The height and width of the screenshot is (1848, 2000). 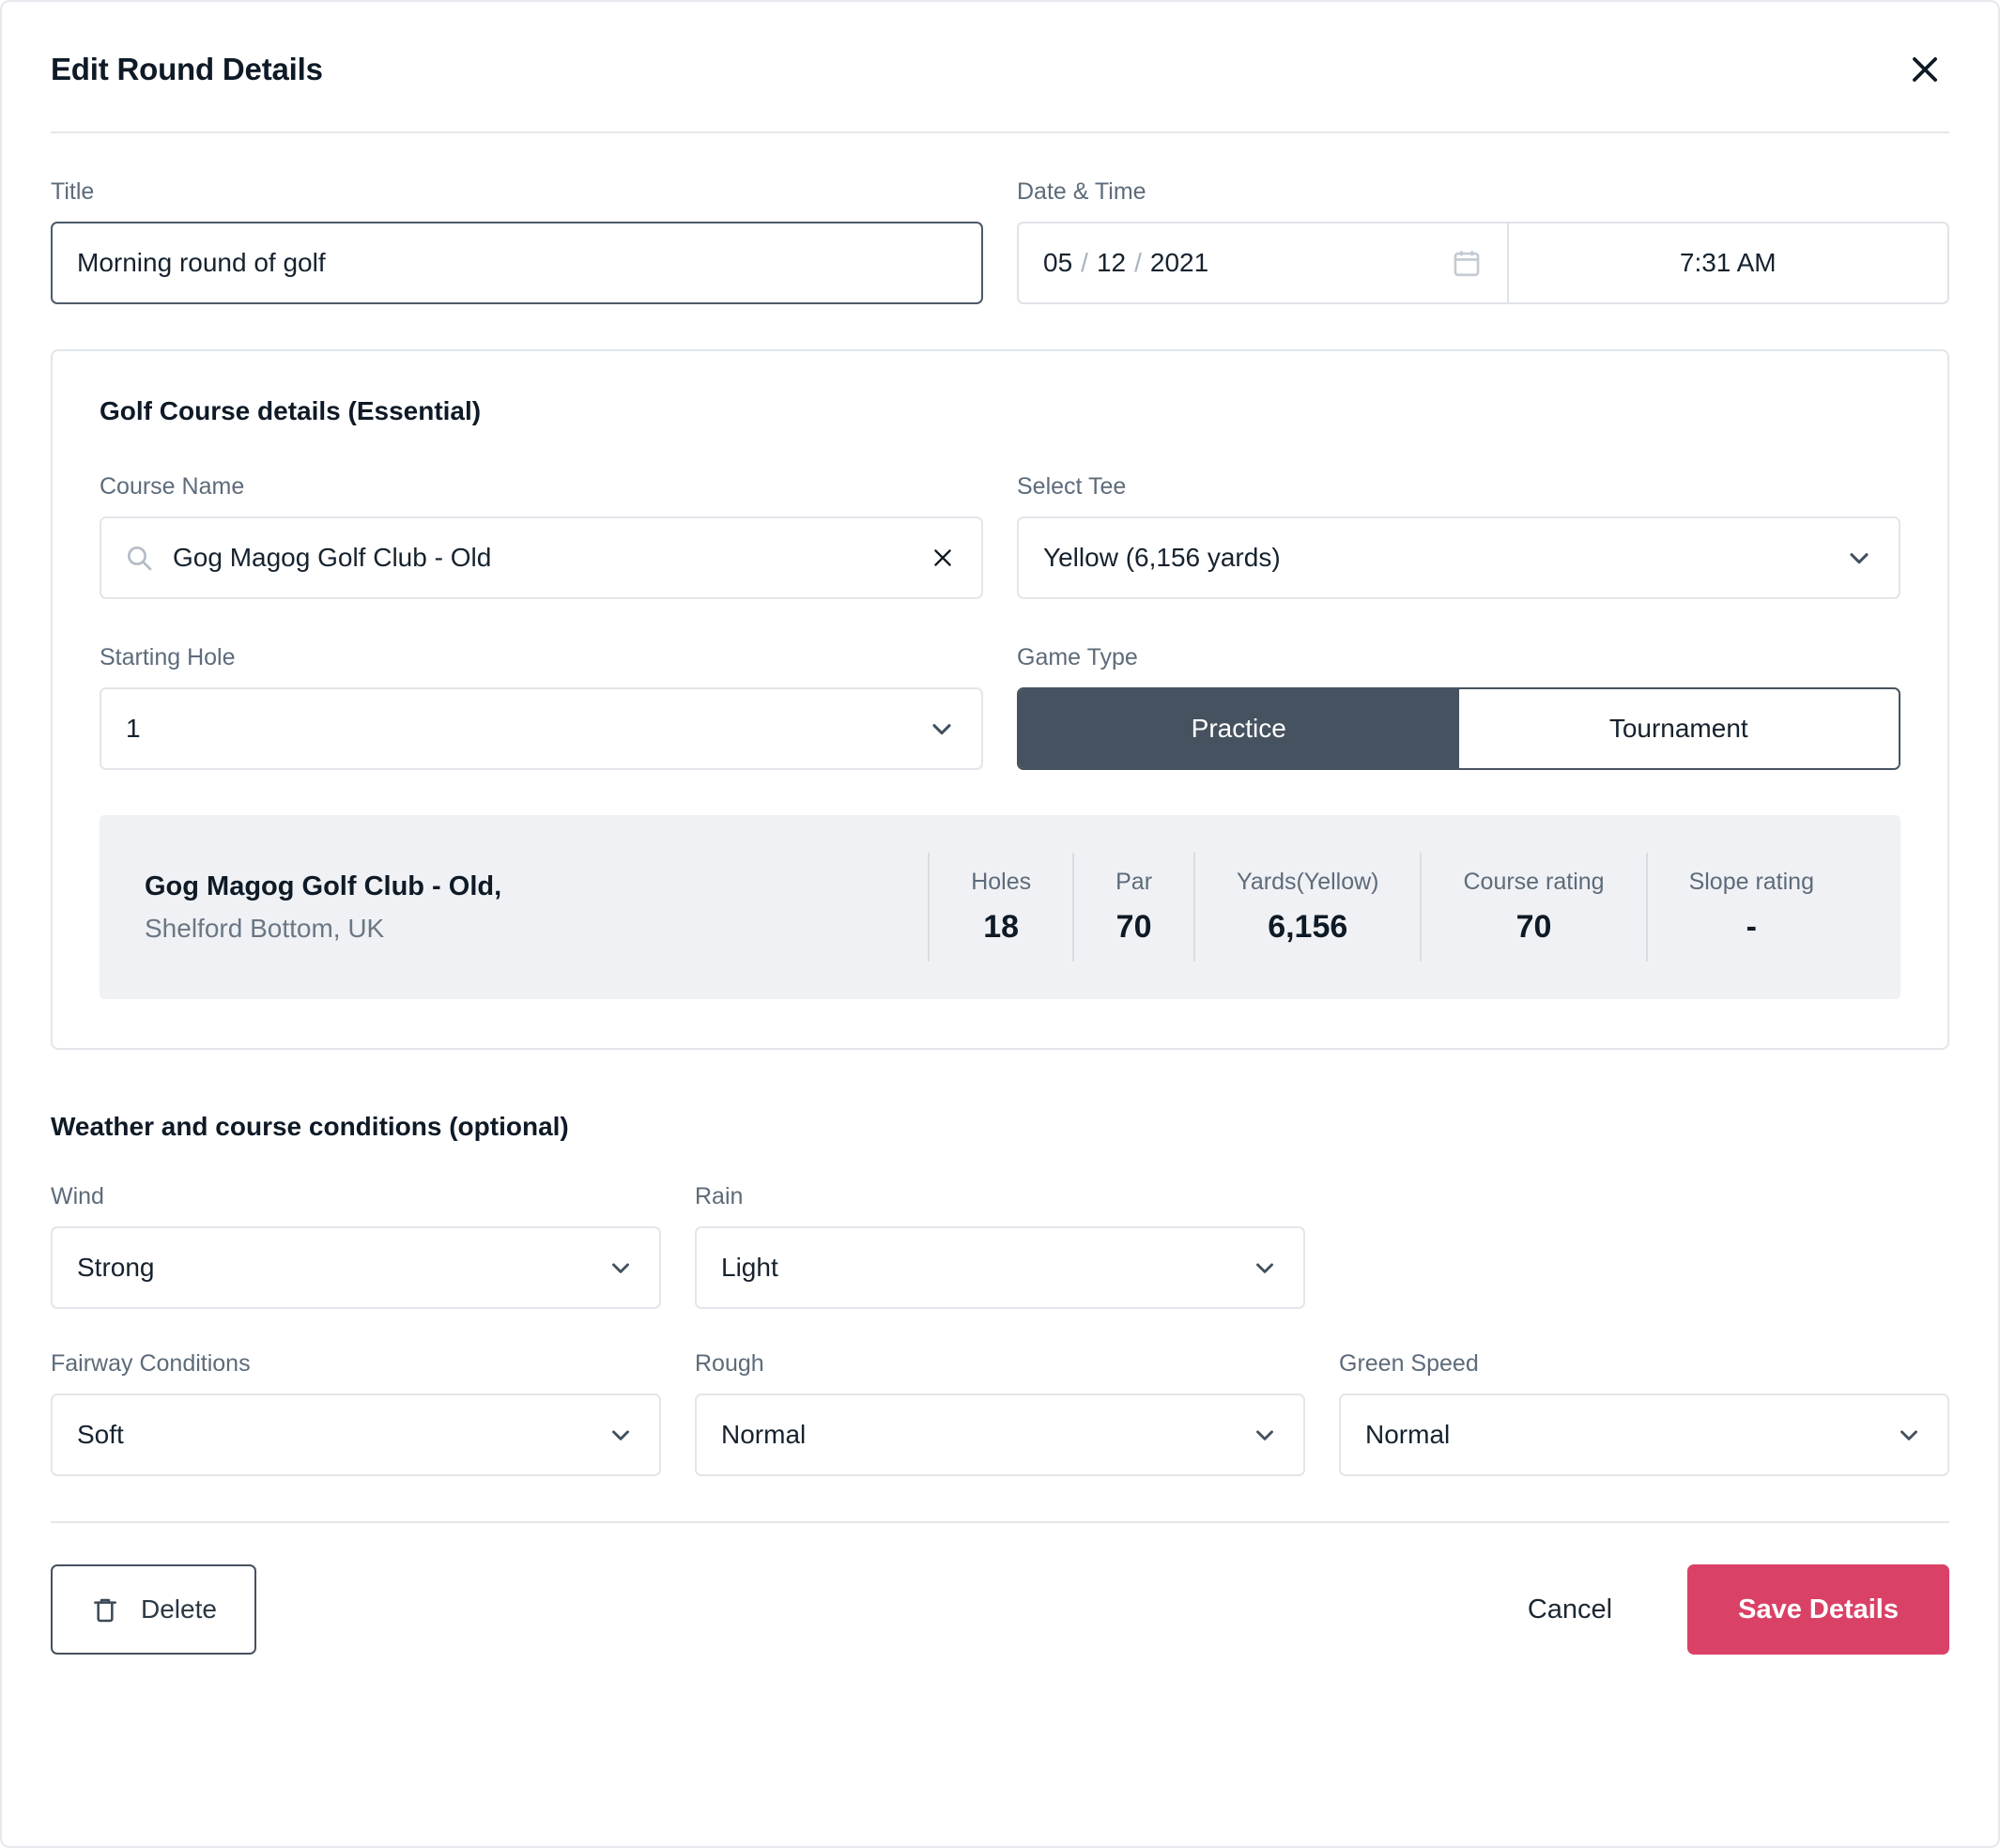 What do you see at coordinates (310, 1126) in the screenshot?
I see `weather-heading: Weather and course conditions (optional)` at bounding box center [310, 1126].